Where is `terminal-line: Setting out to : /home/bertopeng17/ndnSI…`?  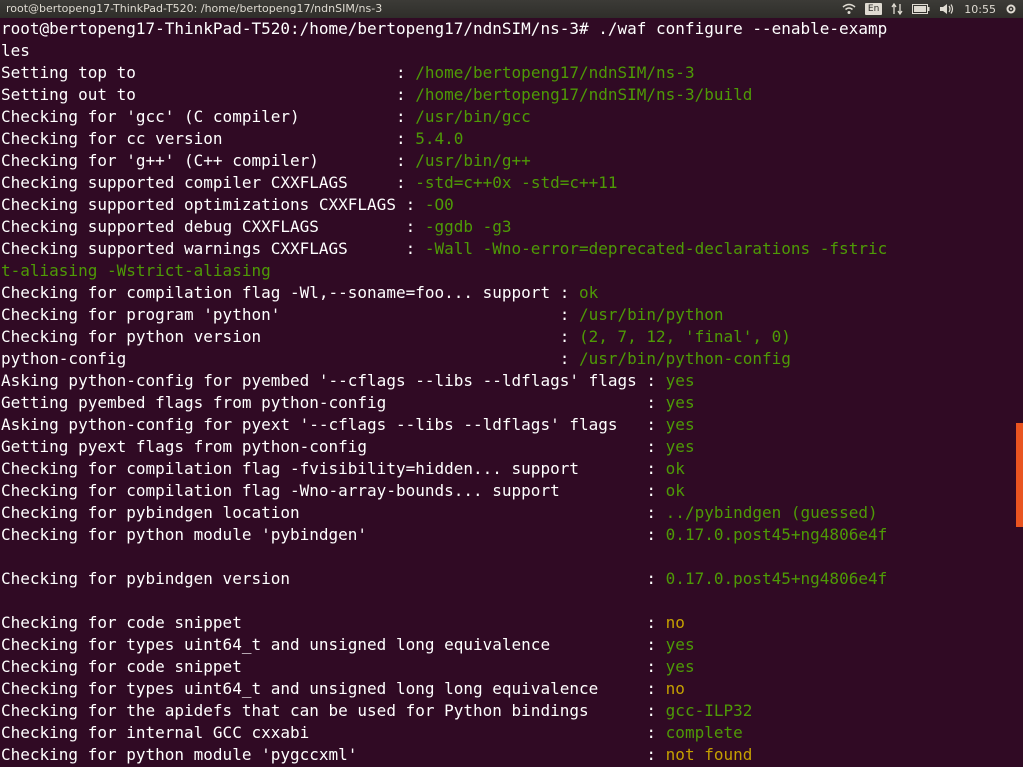 terminal-line: Setting out to : /home/bertopeng17/ndnSI… is located at coordinates (376, 95).